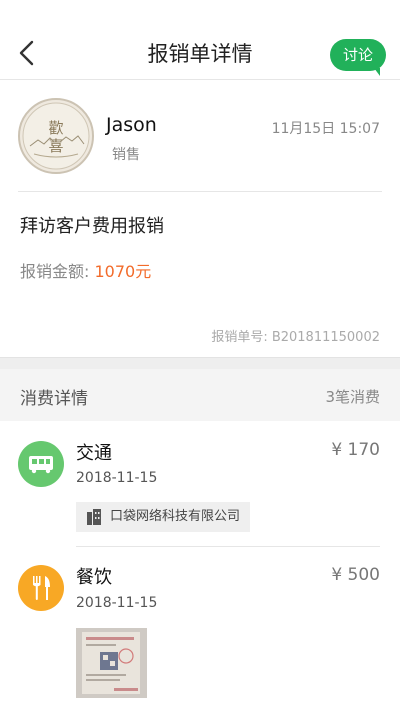 This screenshot has width=400, height=710. I want to click on expense-price: ¥ 500, so click(355, 575).